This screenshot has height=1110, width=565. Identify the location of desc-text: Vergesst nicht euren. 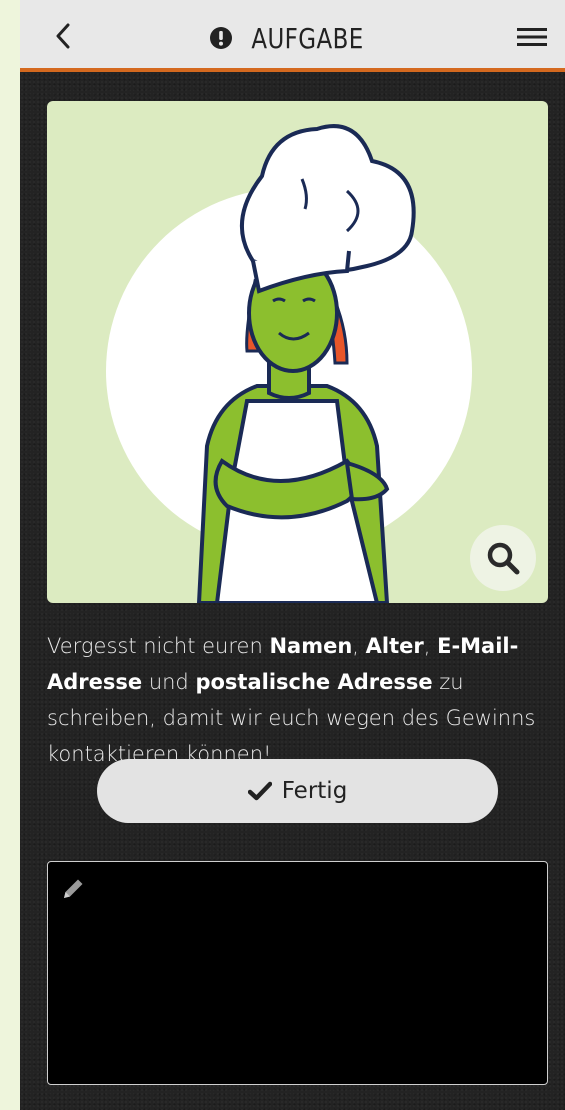
(158, 646).